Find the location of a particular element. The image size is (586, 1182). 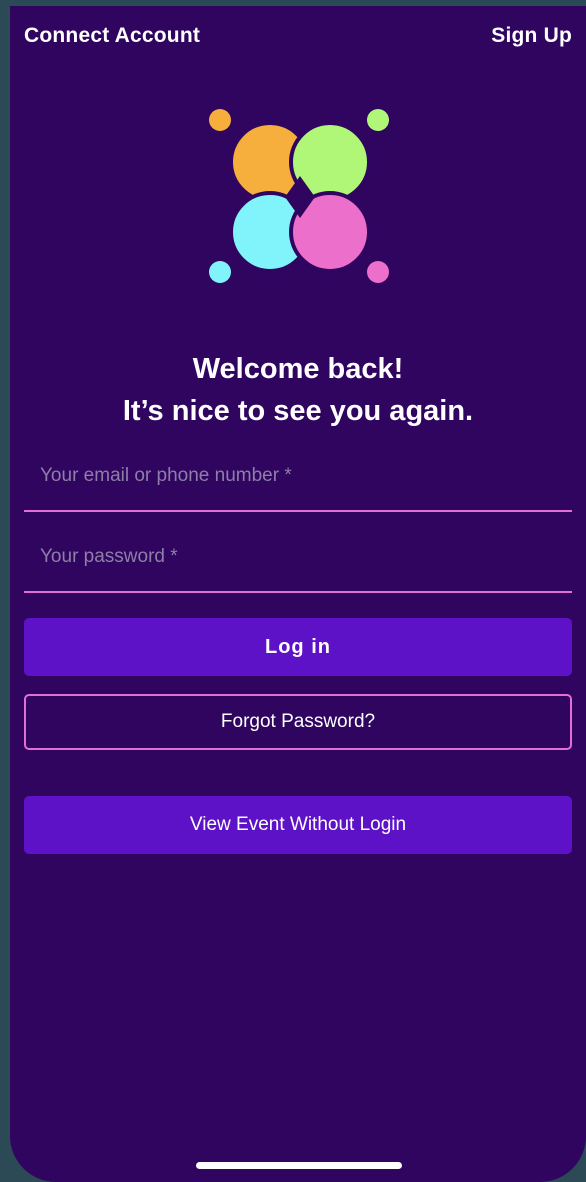

password-field: Your password * is located at coordinates (298, 565).